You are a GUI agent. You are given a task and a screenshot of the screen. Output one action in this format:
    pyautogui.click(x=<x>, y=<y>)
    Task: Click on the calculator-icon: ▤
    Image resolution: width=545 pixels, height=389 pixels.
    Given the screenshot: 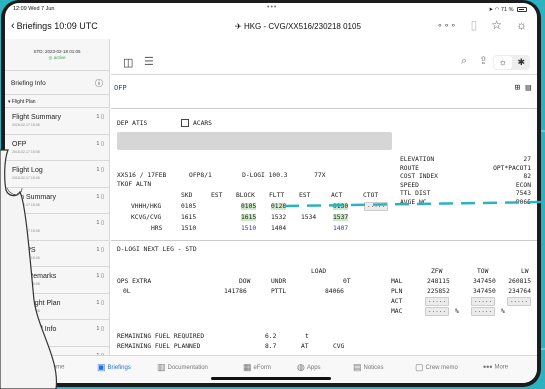 What is the action you would take?
    pyautogui.click(x=528, y=88)
    